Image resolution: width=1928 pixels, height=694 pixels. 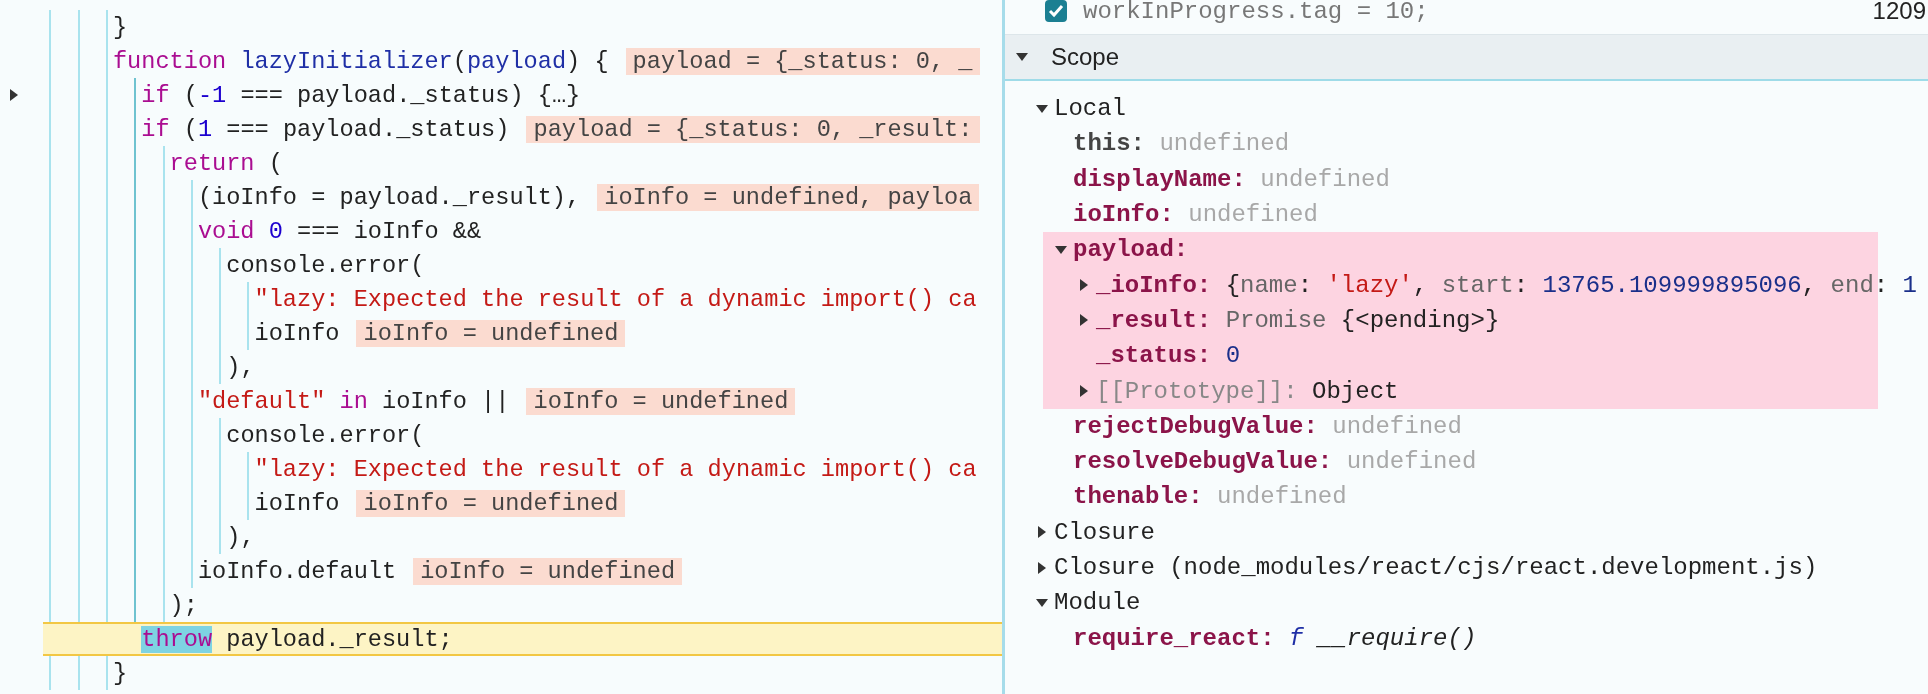 I want to click on code-line: if (1 === payload._status), so click(x=325, y=129).